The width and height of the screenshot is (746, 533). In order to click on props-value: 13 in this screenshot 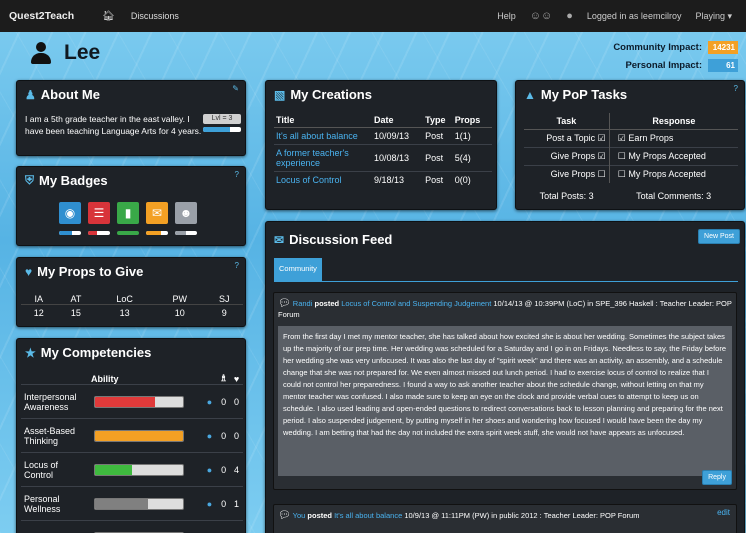, I will do `click(124, 313)`.